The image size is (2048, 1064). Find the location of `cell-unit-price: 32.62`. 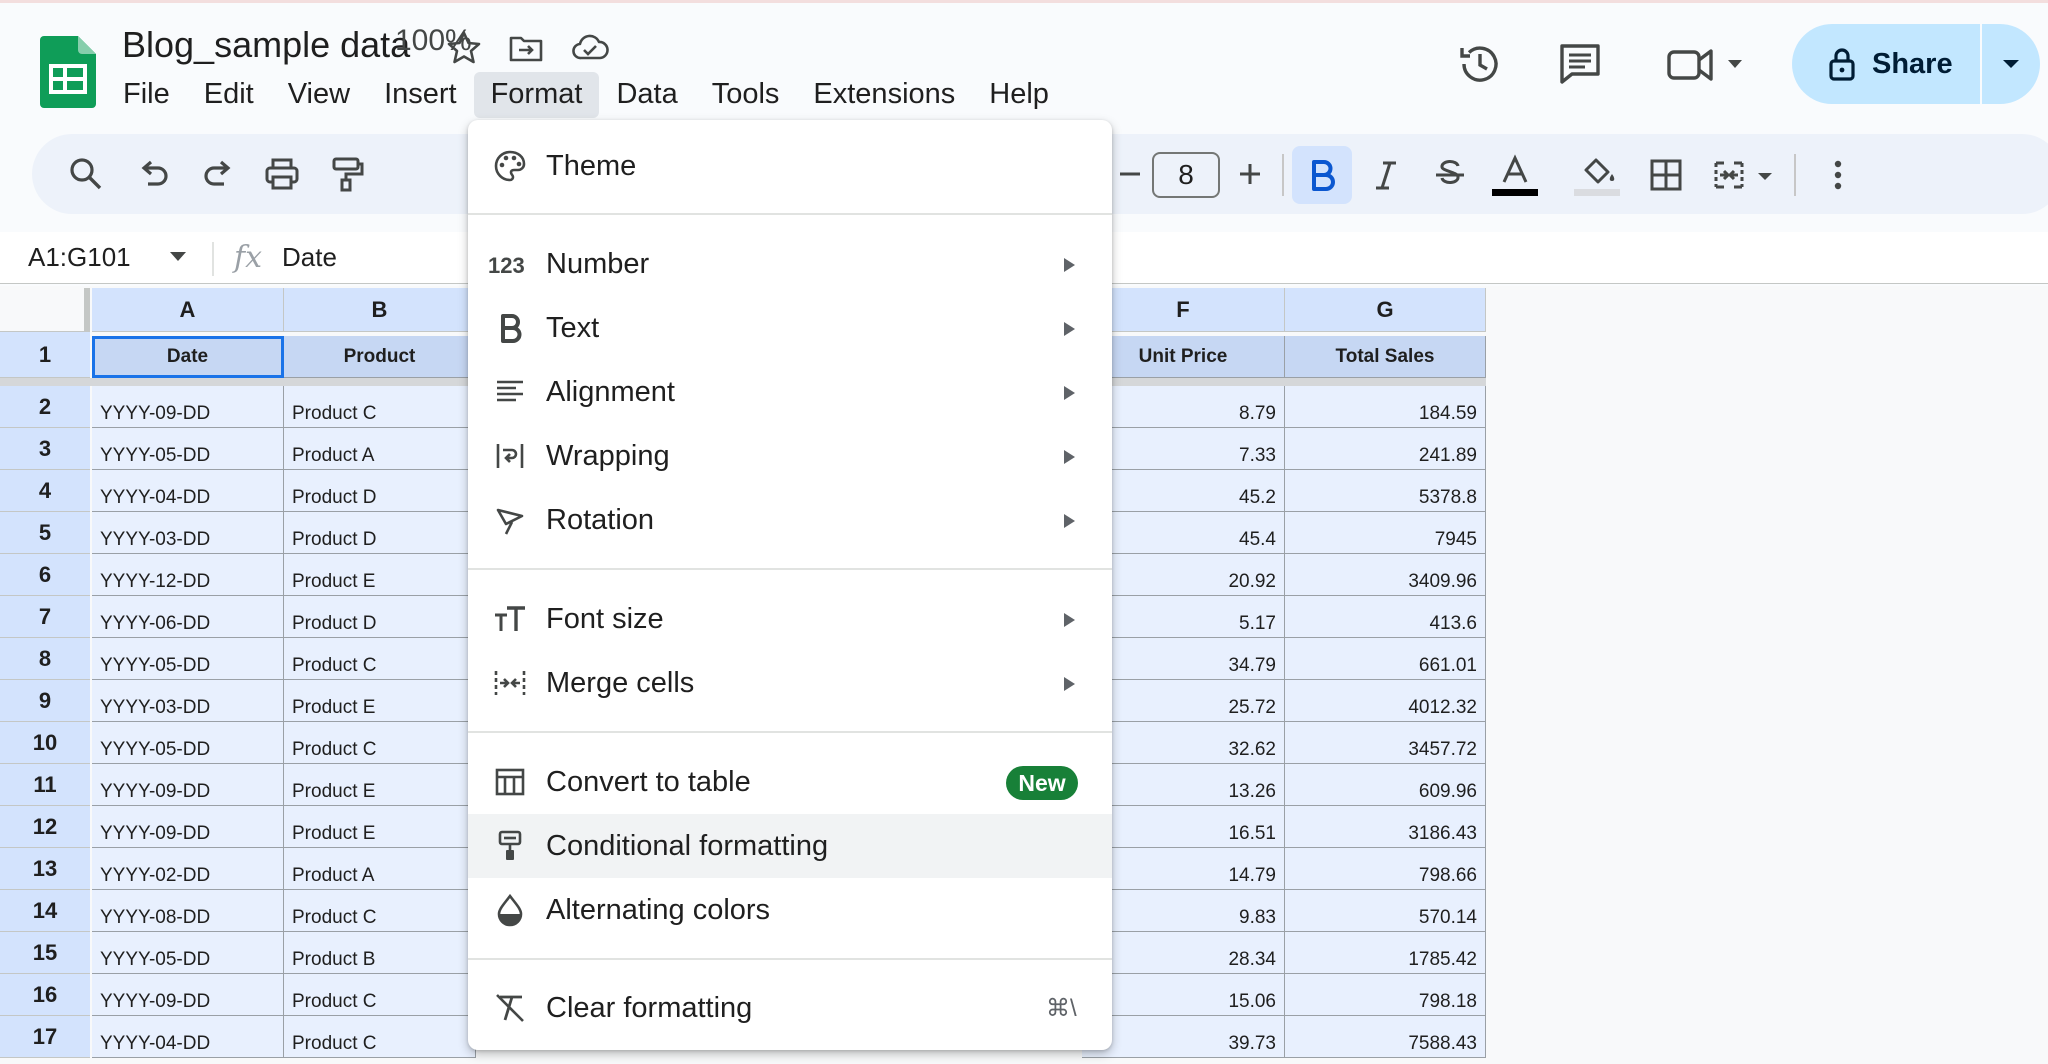

cell-unit-price: 32.62 is located at coordinates (1183, 743).